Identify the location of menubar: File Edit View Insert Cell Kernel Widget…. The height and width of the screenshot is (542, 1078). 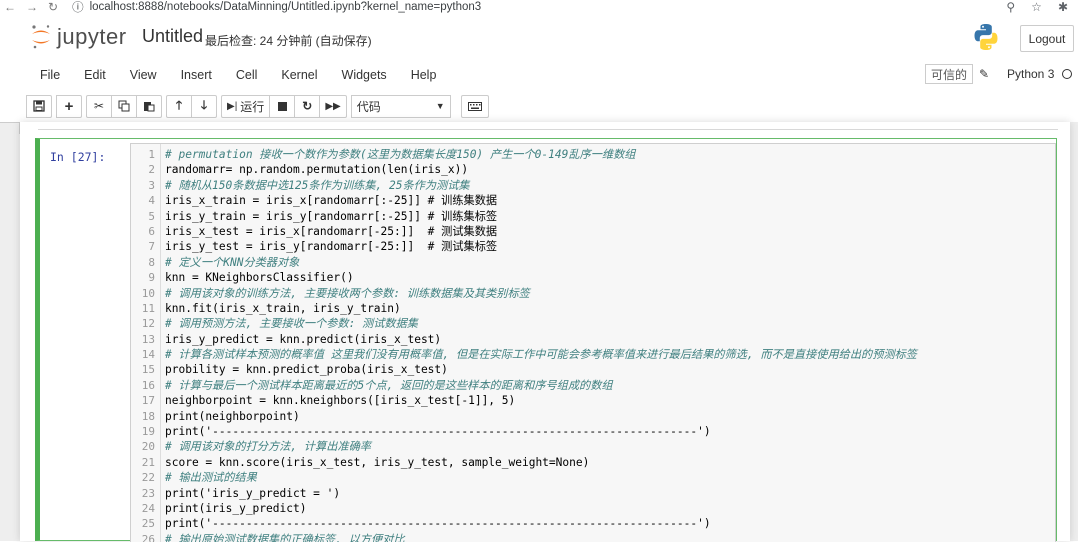
(553, 75).